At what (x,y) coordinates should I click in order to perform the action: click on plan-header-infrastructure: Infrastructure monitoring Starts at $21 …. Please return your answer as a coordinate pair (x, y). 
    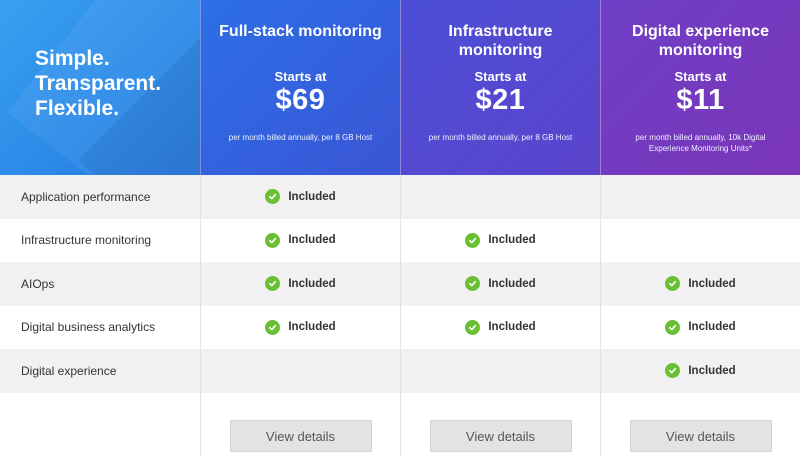
    Looking at the image, I should click on (500, 87).